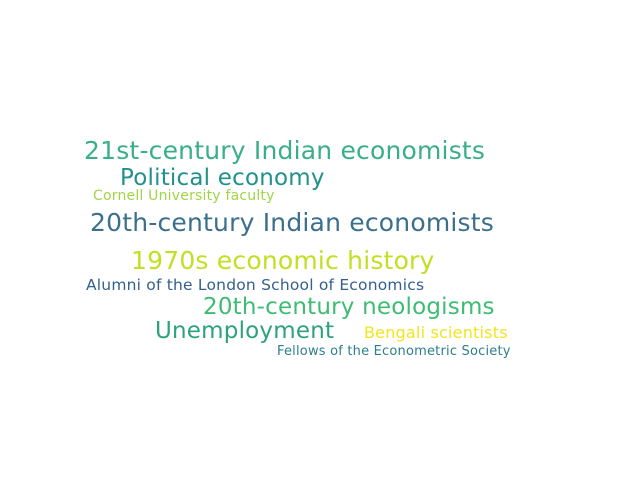 This screenshot has height=480, width=640. What do you see at coordinates (255, 285) in the screenshot?
I see `word-alumni-london-school-of-economics: Alumni of the London School of Economics` at bounding box center [255, 285].